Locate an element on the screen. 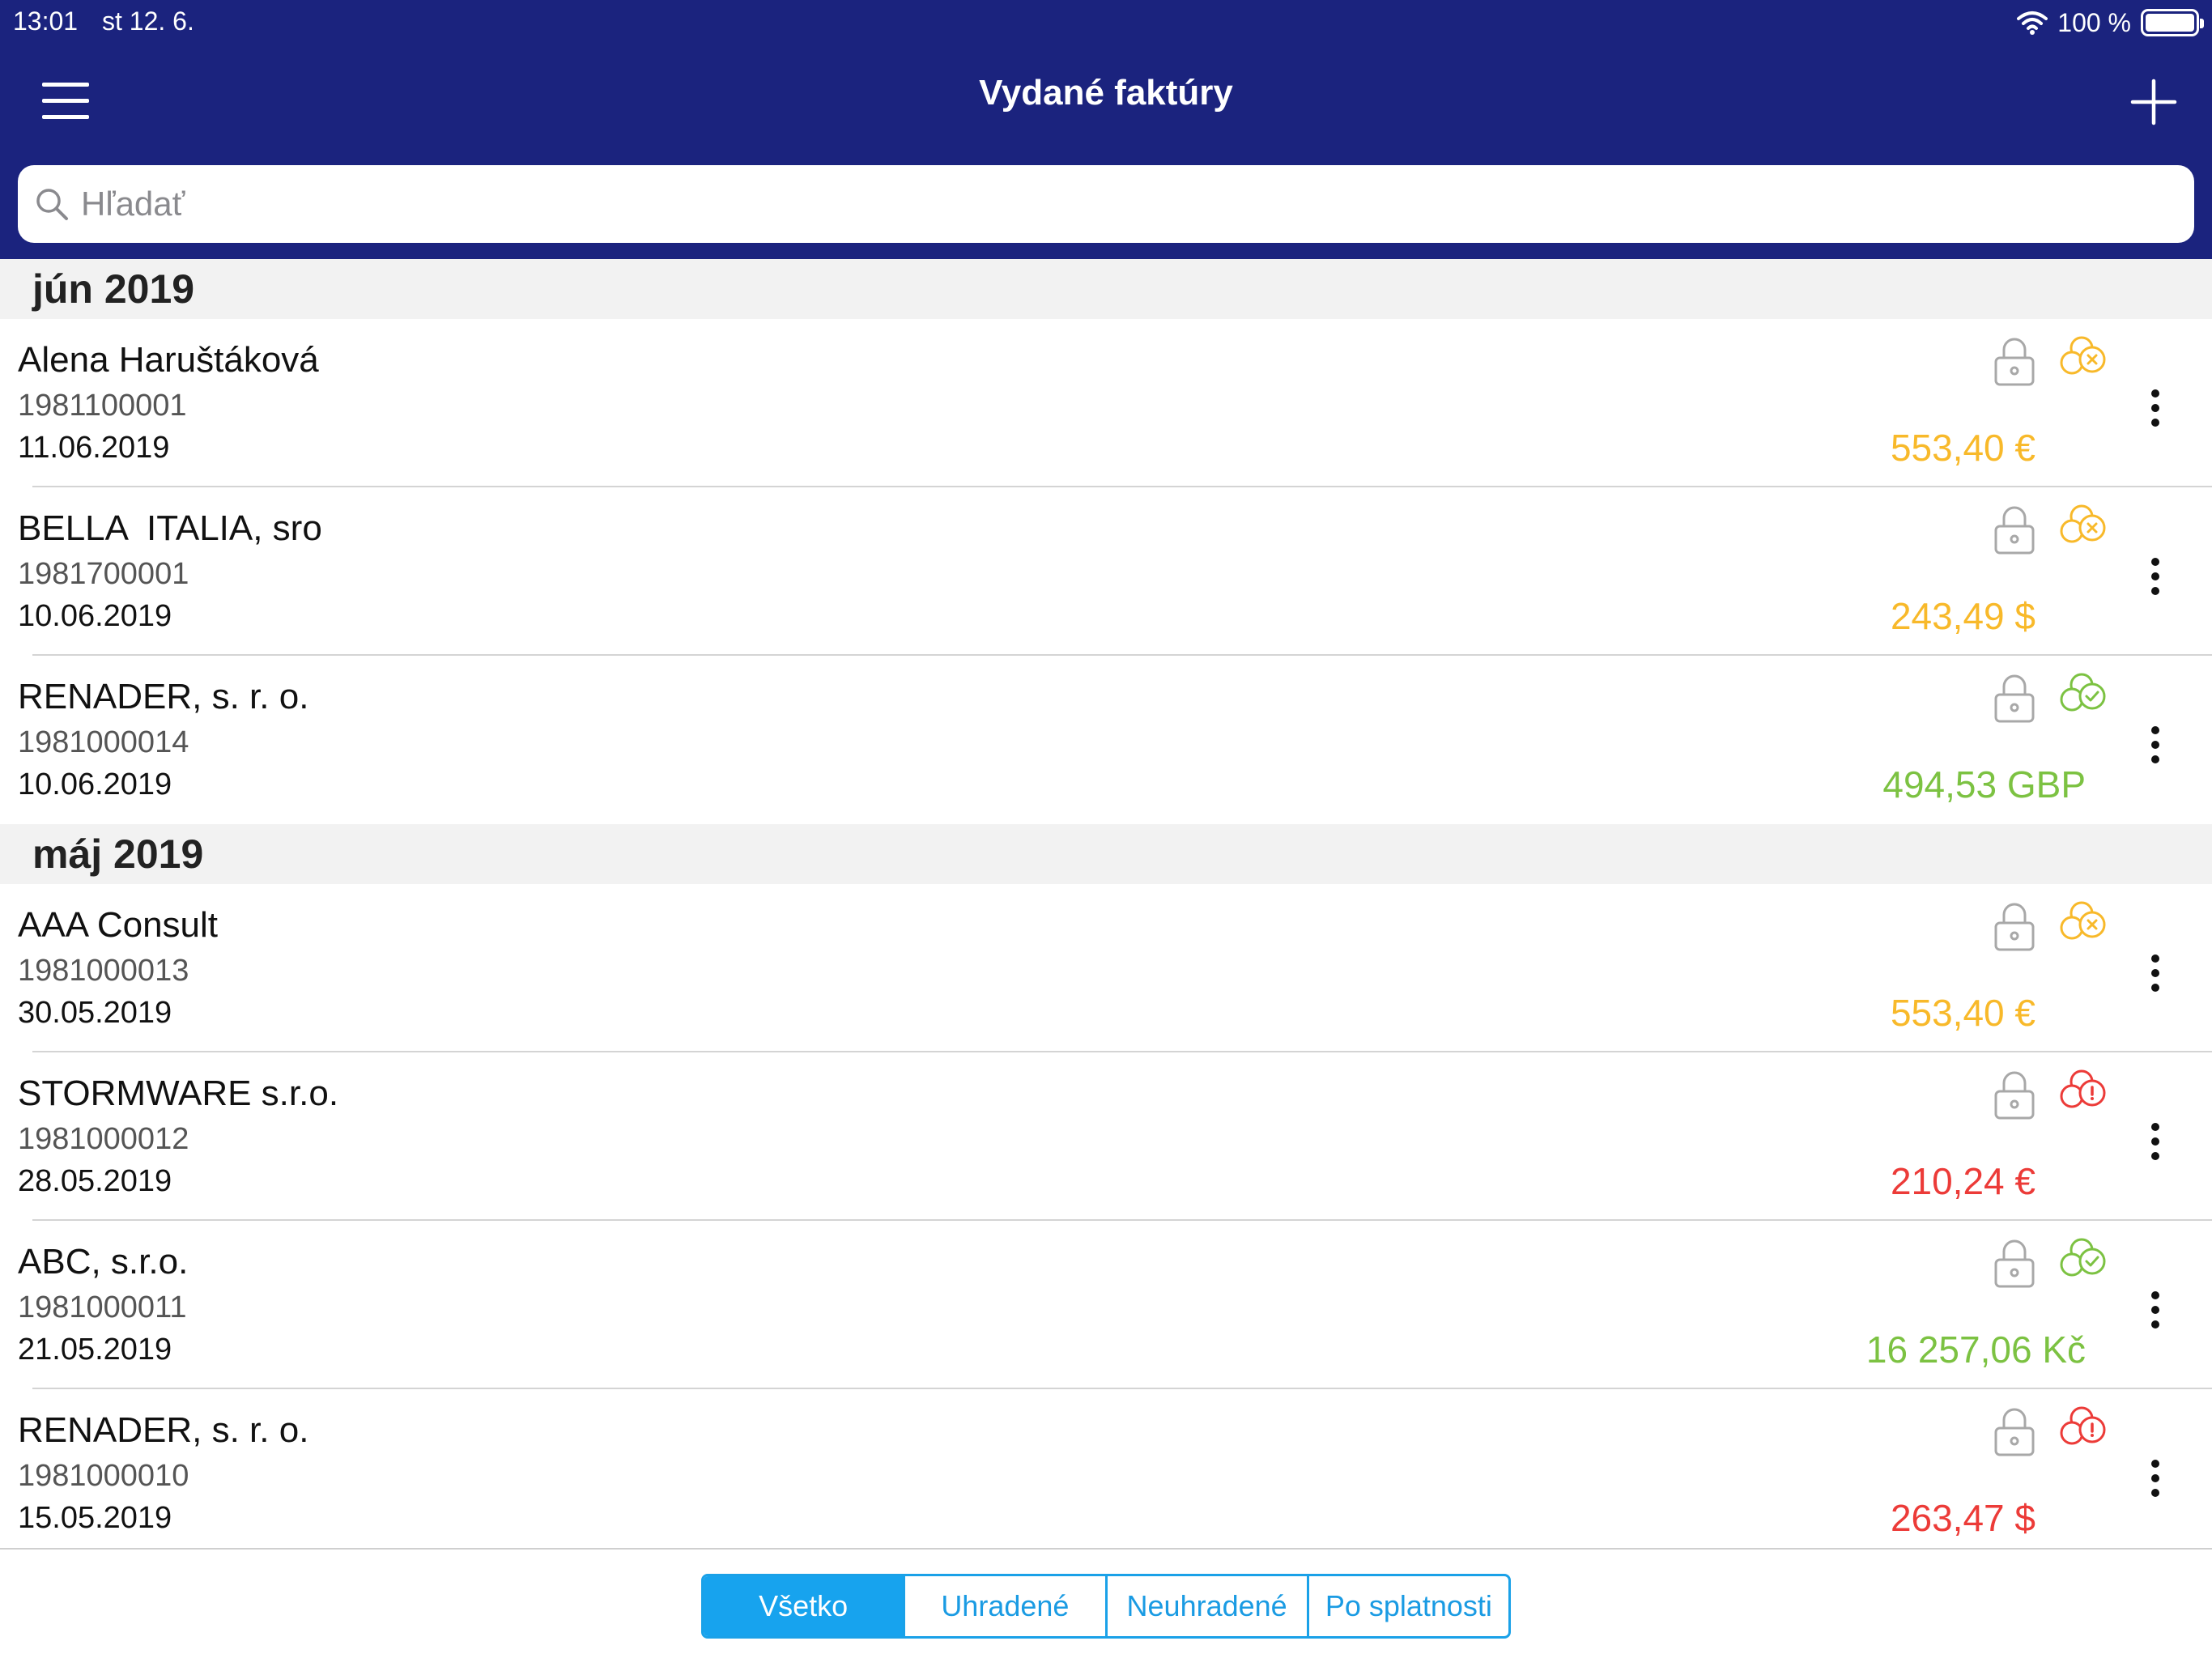  customer-name: STORMWARE s.r.o. is located at coordinates (179, 1093).